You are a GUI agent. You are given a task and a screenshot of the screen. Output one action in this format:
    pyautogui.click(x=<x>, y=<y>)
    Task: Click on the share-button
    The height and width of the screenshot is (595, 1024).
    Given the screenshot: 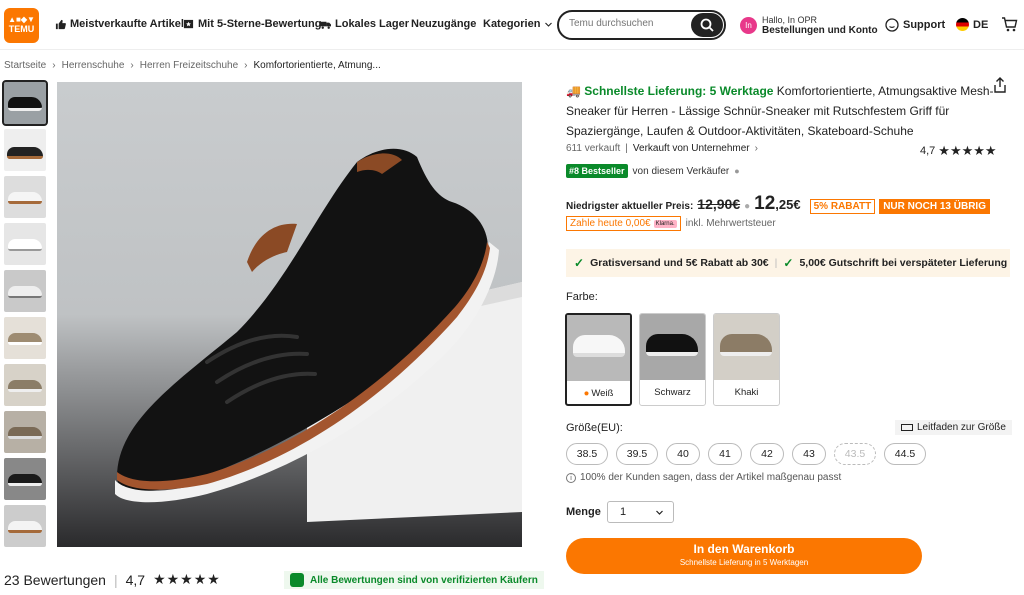 What is the action you would take?
    pyautogui.click(x=1000, y=86)
    